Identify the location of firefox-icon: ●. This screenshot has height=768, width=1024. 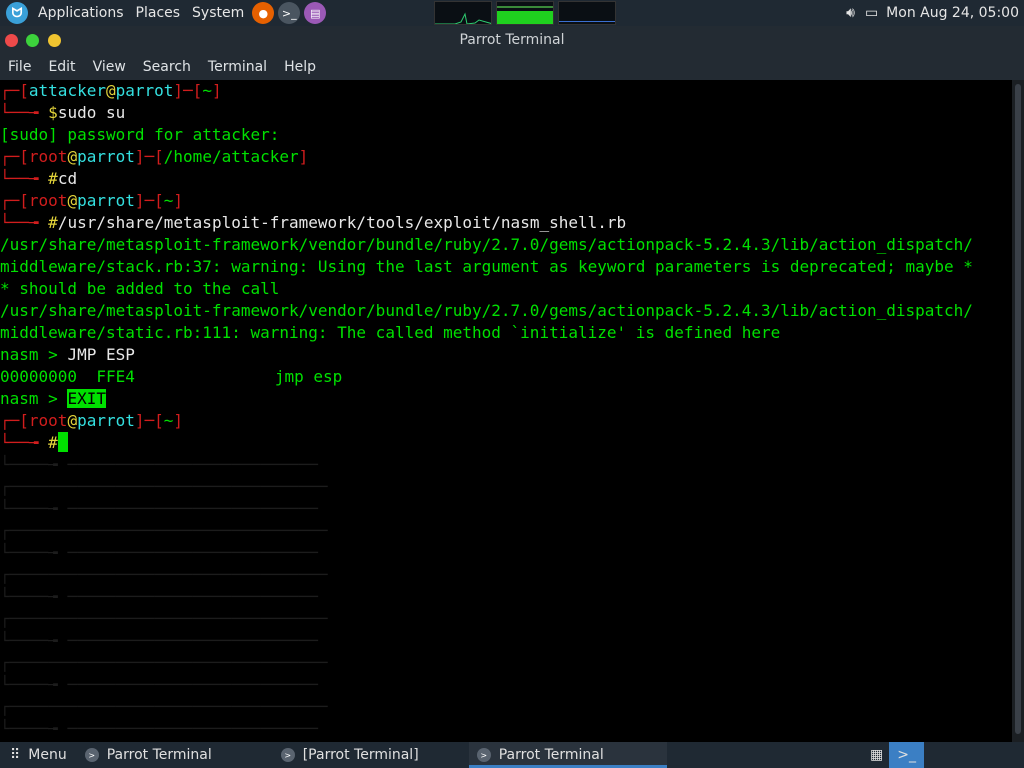
(263, 13).